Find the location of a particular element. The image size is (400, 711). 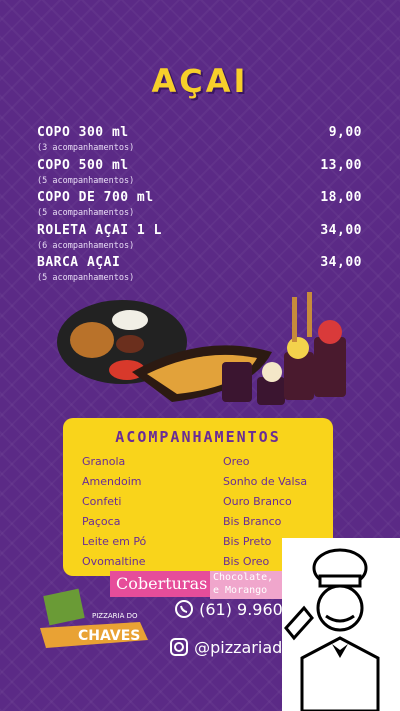

menu-item: COPO DE 700 ml 18,00 (5 acompanhamentos) is located at coordinates (199, 206).